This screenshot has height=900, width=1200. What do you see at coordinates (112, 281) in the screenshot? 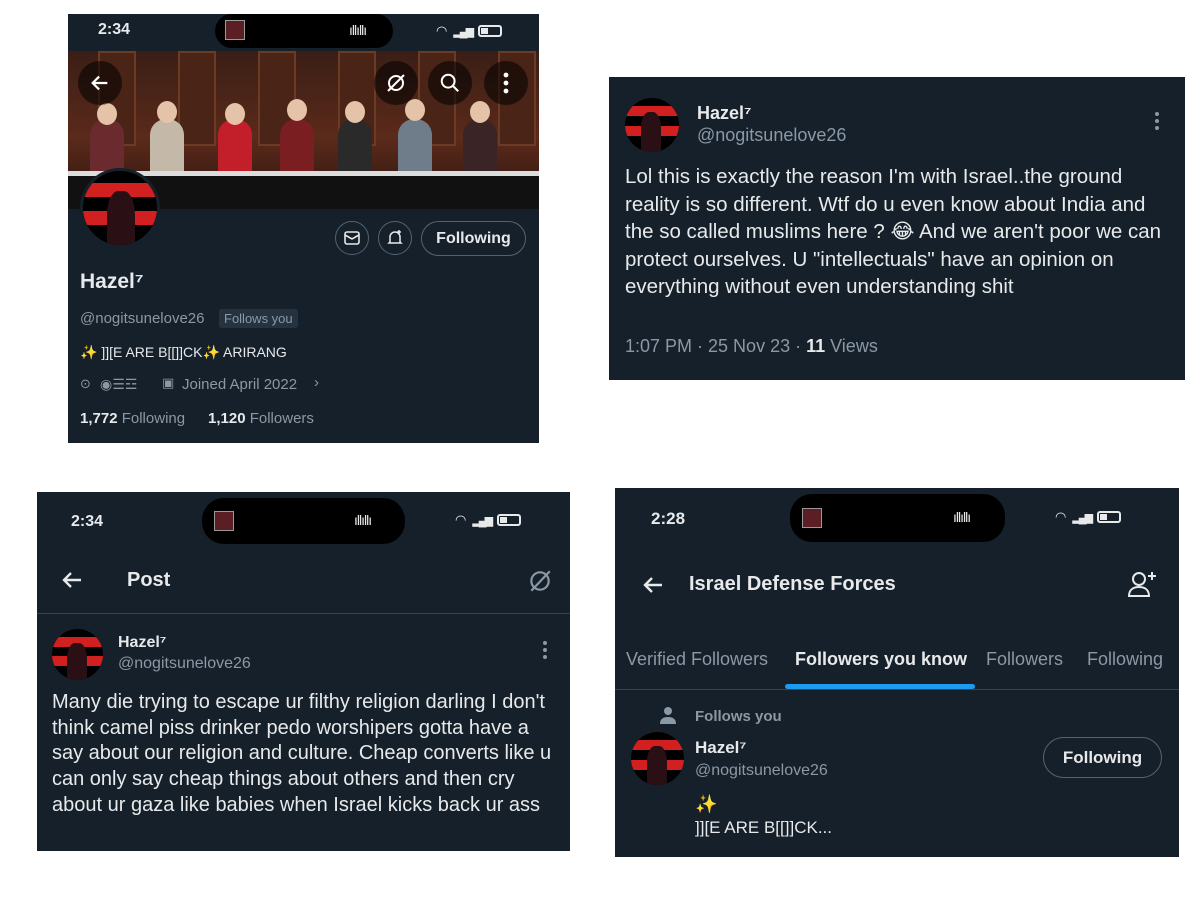
I see `display-name: Hazel⁷` at bounding box center [112, 281].